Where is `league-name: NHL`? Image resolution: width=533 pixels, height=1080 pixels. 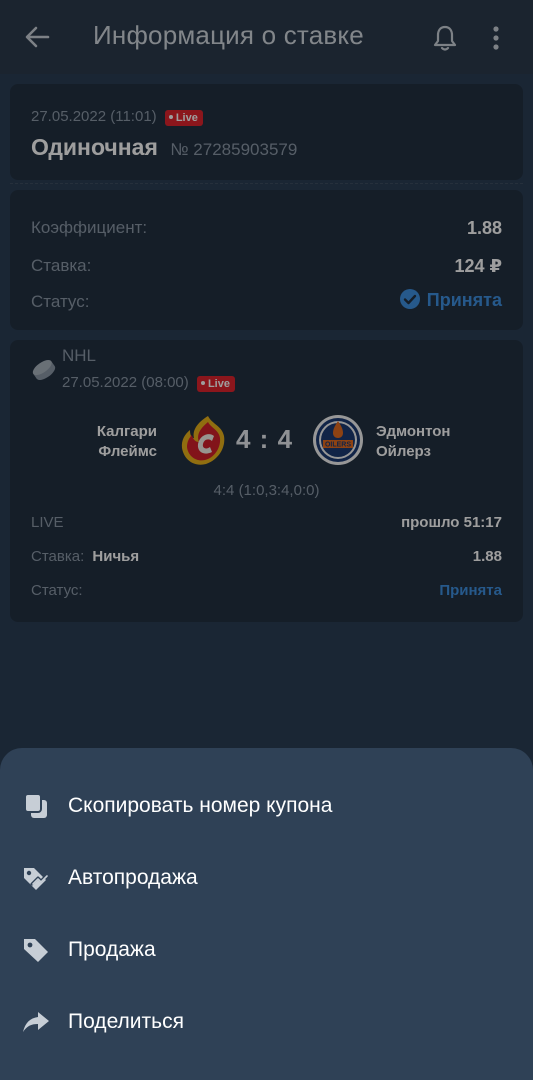 league-name: NHL is located at coordinates (79, 355).